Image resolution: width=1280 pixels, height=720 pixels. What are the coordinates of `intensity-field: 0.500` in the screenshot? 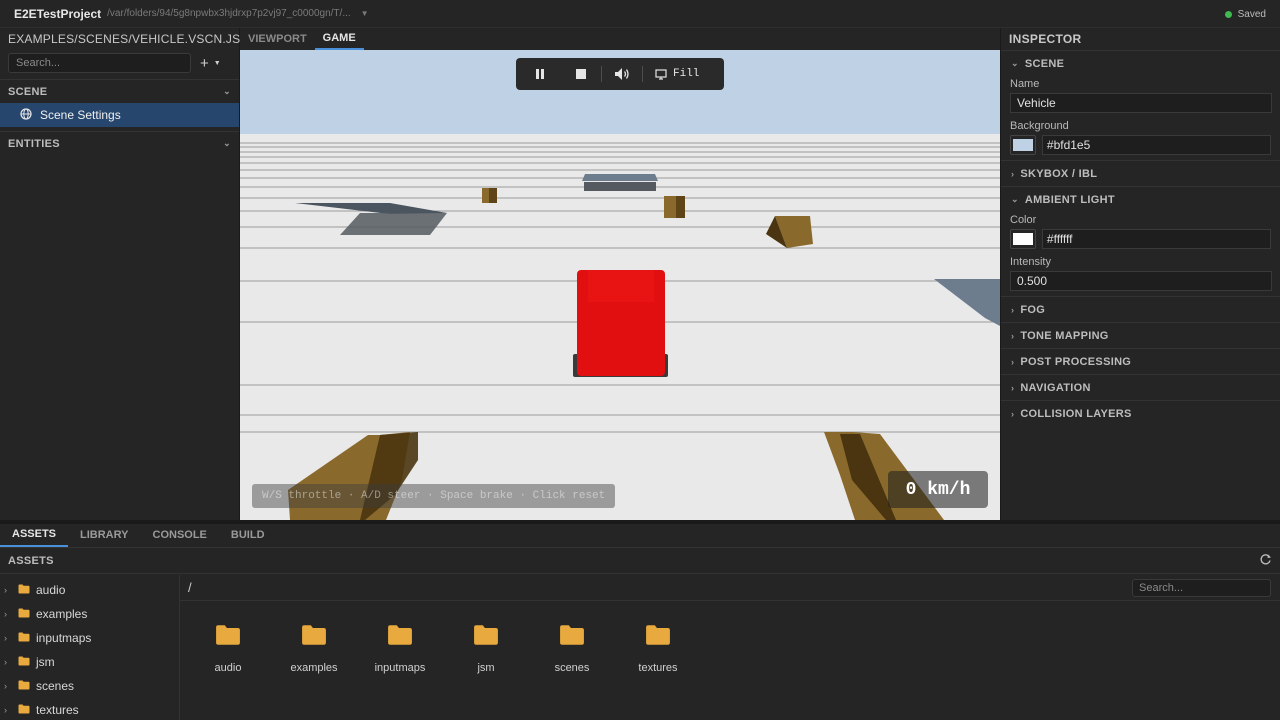 It's located at (1141, 281).